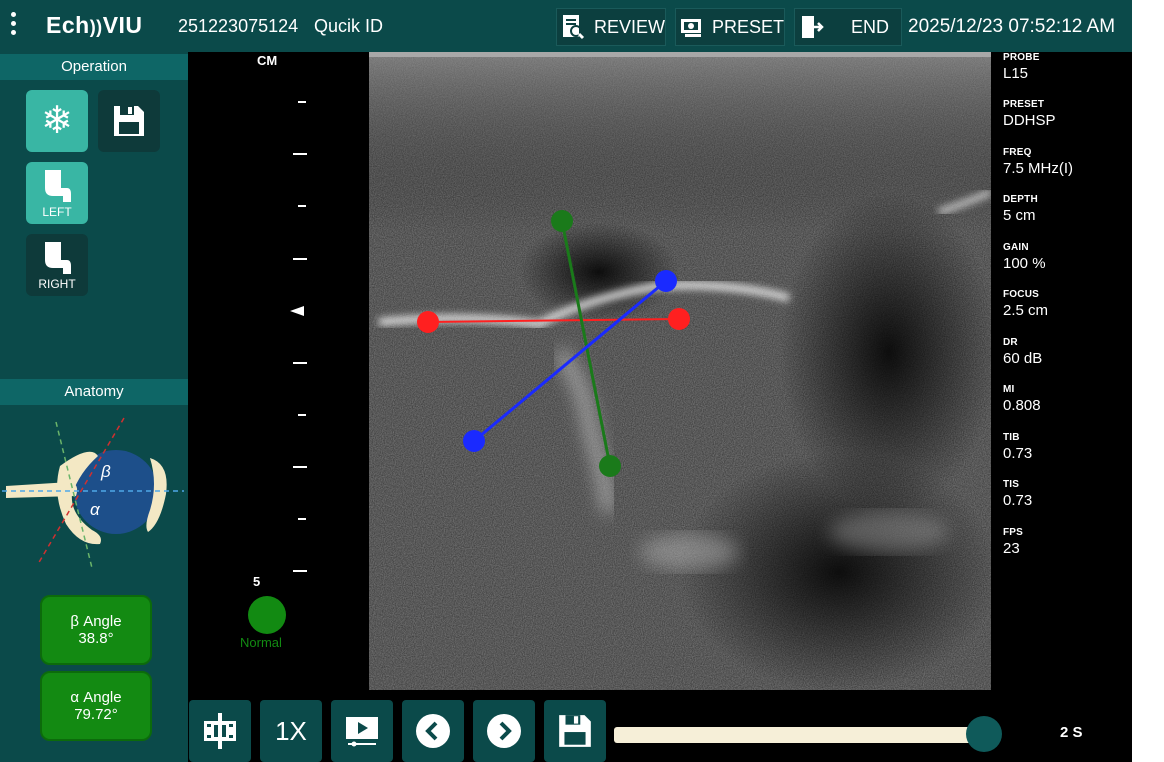 The image size is (1164, 762). I want to click on review-label: REVIEW, so click(629, 26).